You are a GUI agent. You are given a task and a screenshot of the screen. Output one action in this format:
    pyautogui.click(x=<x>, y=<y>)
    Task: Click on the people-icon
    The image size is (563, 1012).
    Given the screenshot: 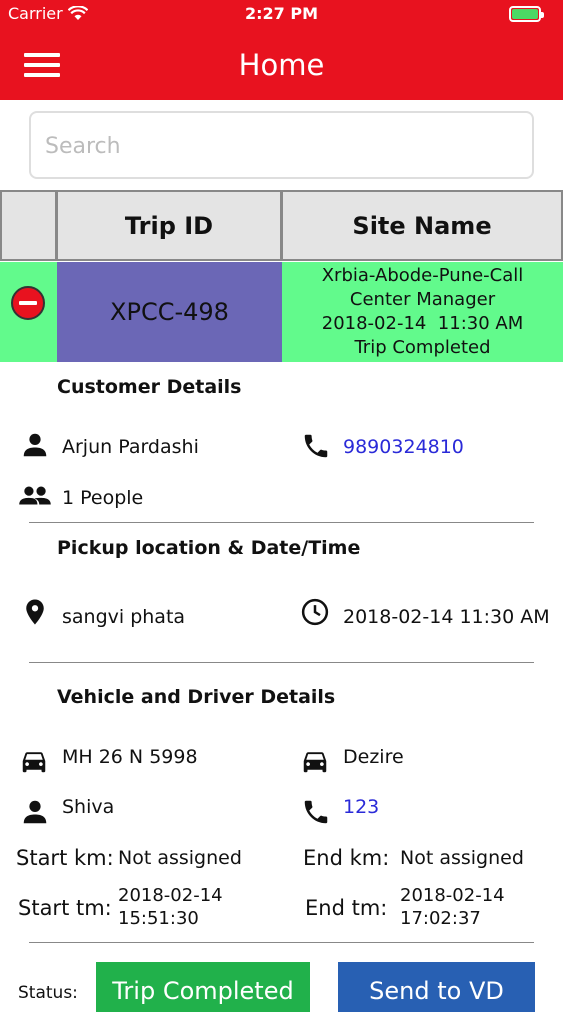 What is the action you would take?
    pyautogui.click(x=35, y=495)
    